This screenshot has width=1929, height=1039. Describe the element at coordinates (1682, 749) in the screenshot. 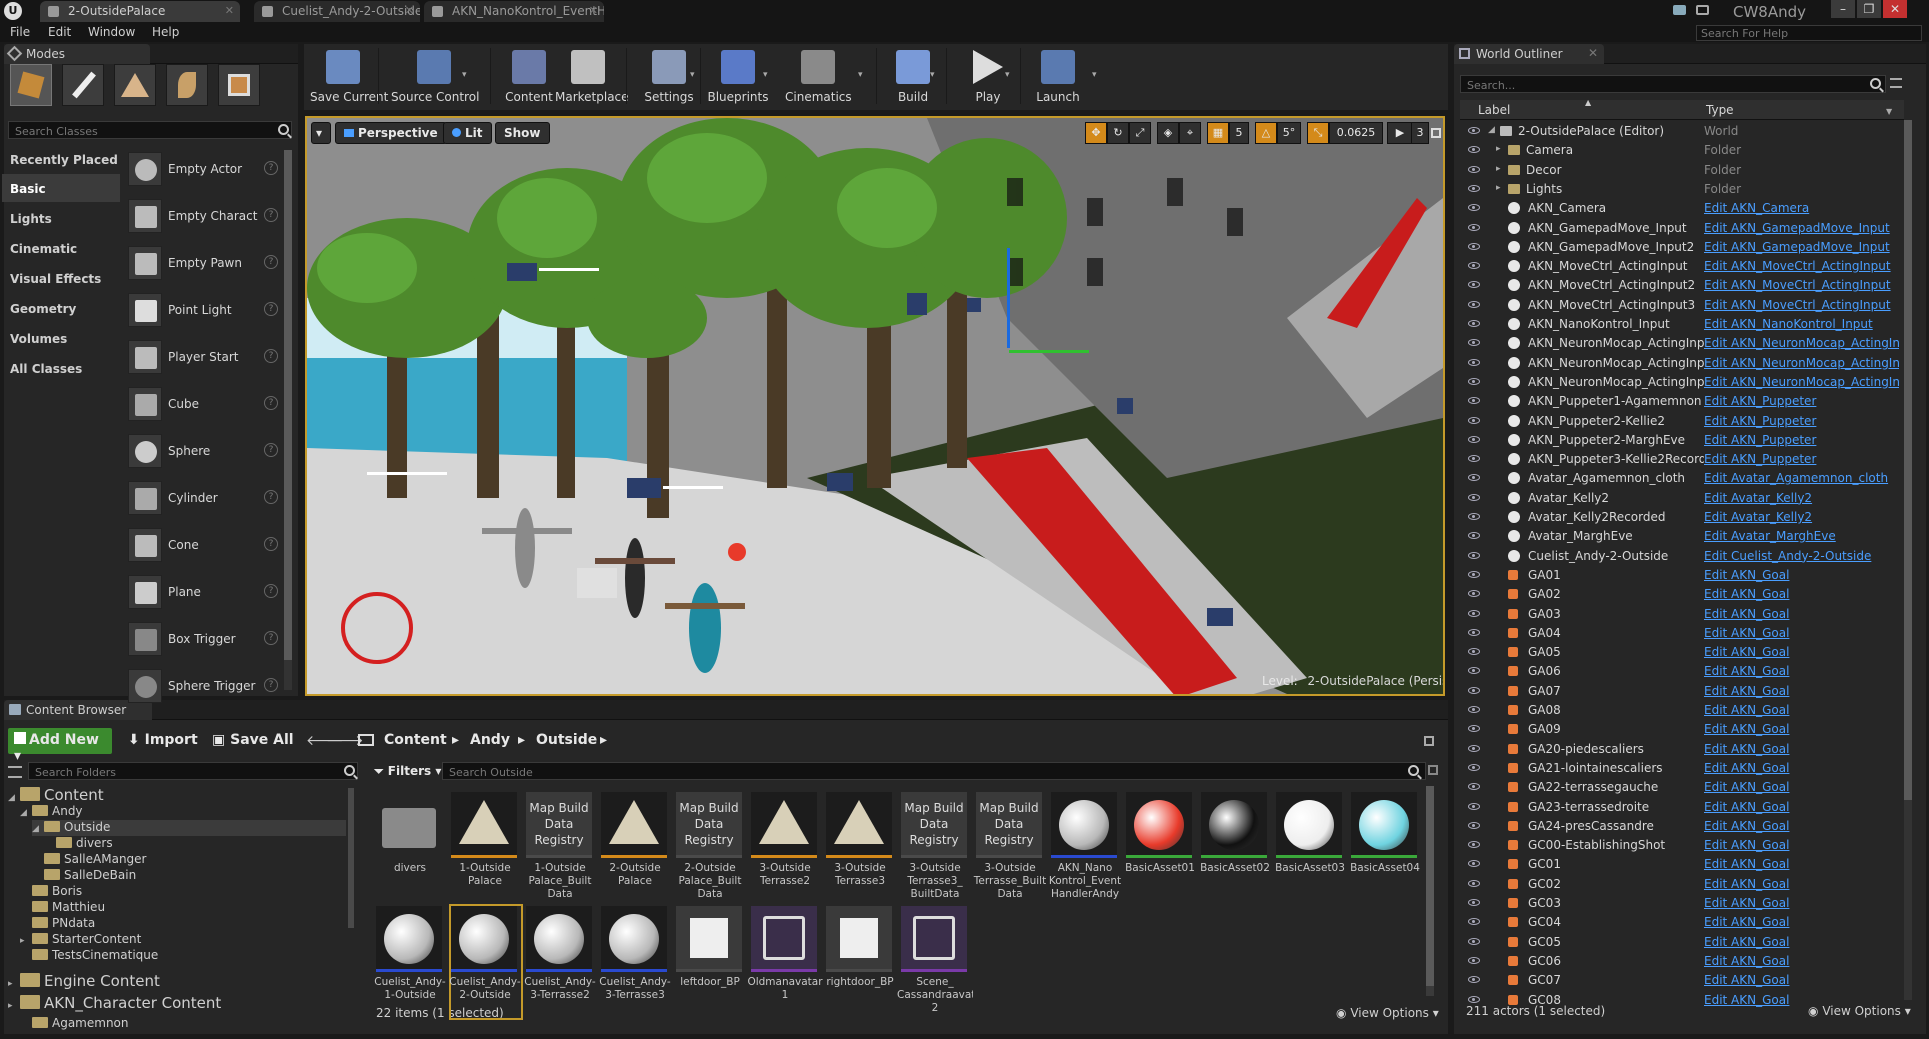

I see `outliner-row: GA20-piedescaliers Edit AKN_Goal` at that location.